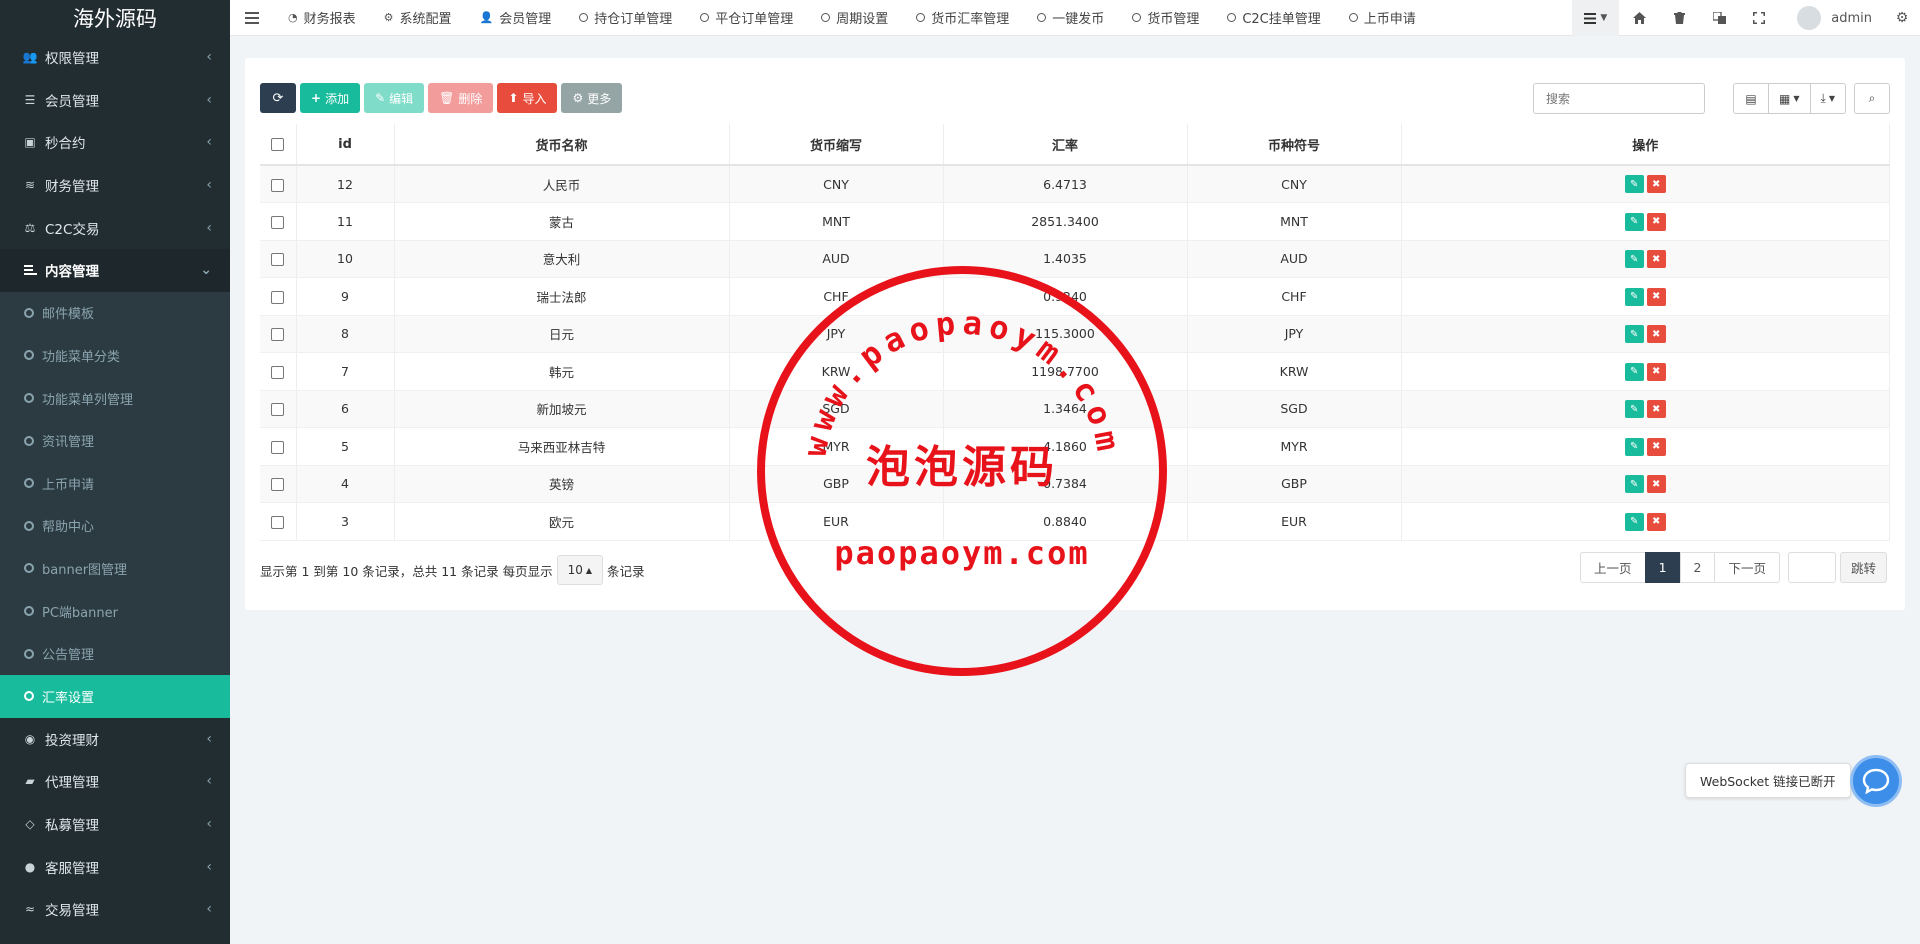  What do you see at coordinates (418, 18) in the screenshot?
I see `top-tab: ⚙ 系统配置` at bounding box center [418, 18].